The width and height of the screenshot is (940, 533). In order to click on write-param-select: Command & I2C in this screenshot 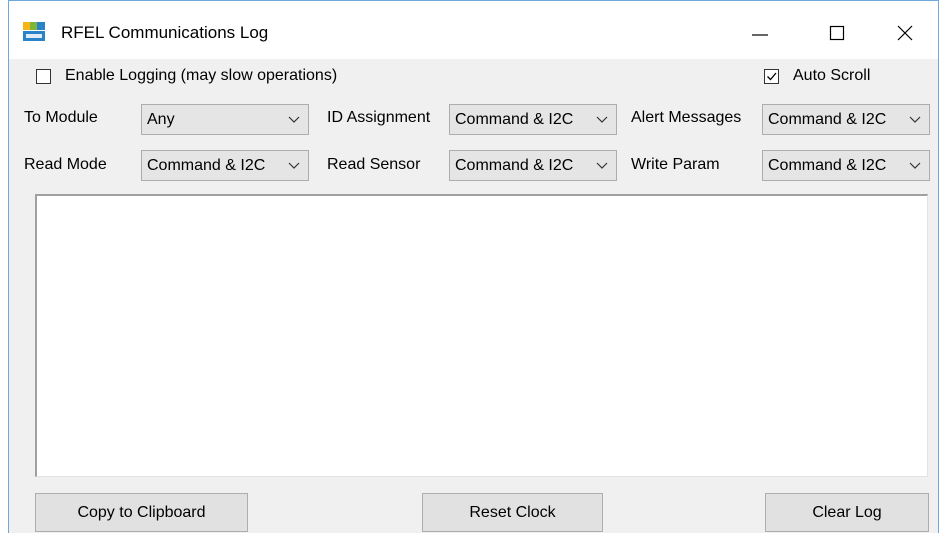, I will do `click(846, 165)`.